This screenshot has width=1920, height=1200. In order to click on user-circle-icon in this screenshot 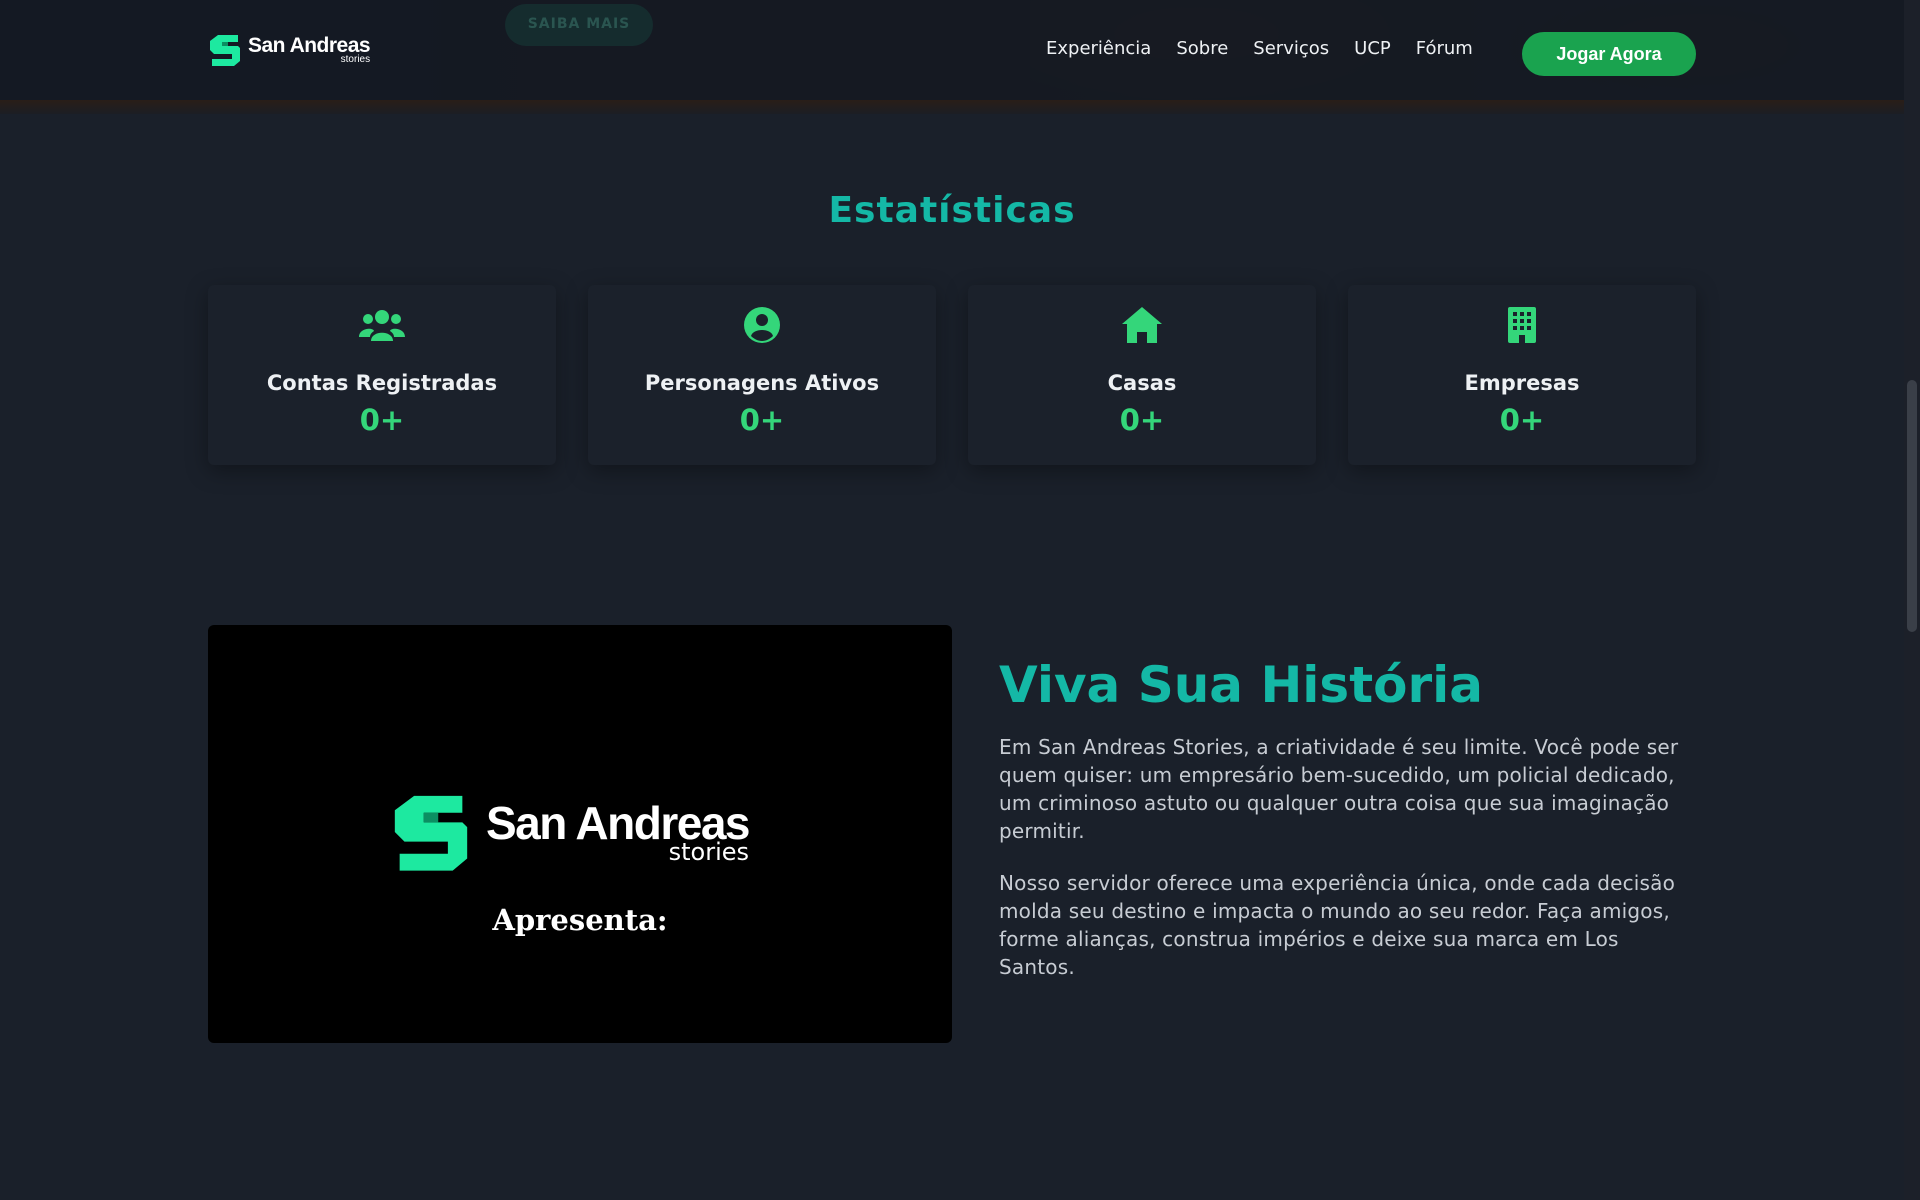, I will do `click(762, 325)`.